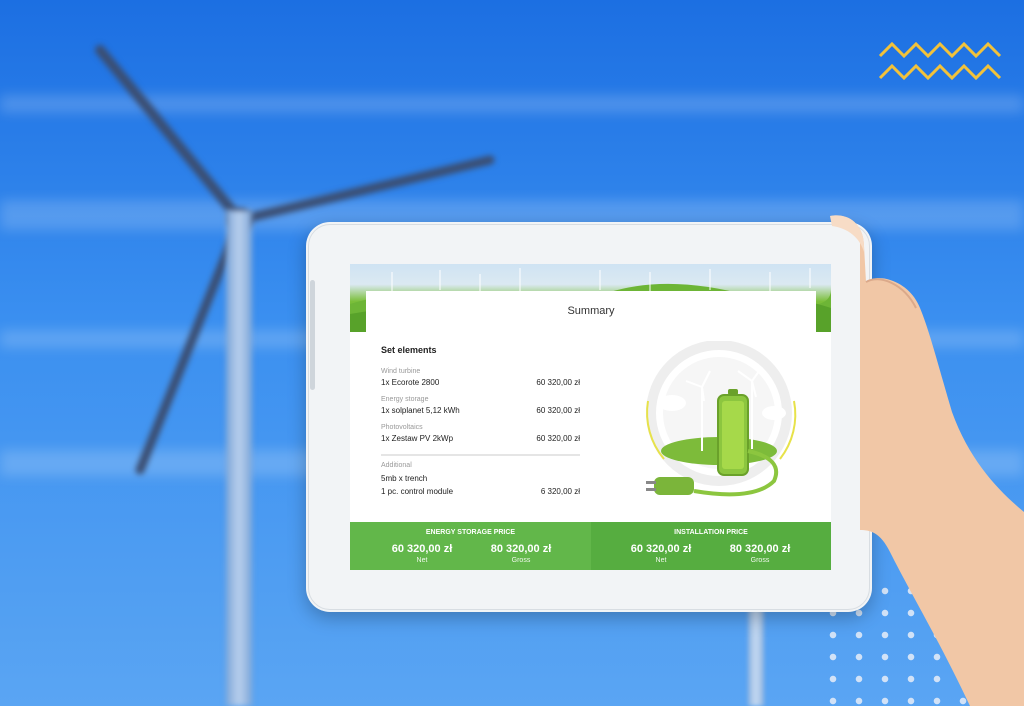  I want to click on additional-price-control-module: 6 320,00 zł, so click(560, 491).